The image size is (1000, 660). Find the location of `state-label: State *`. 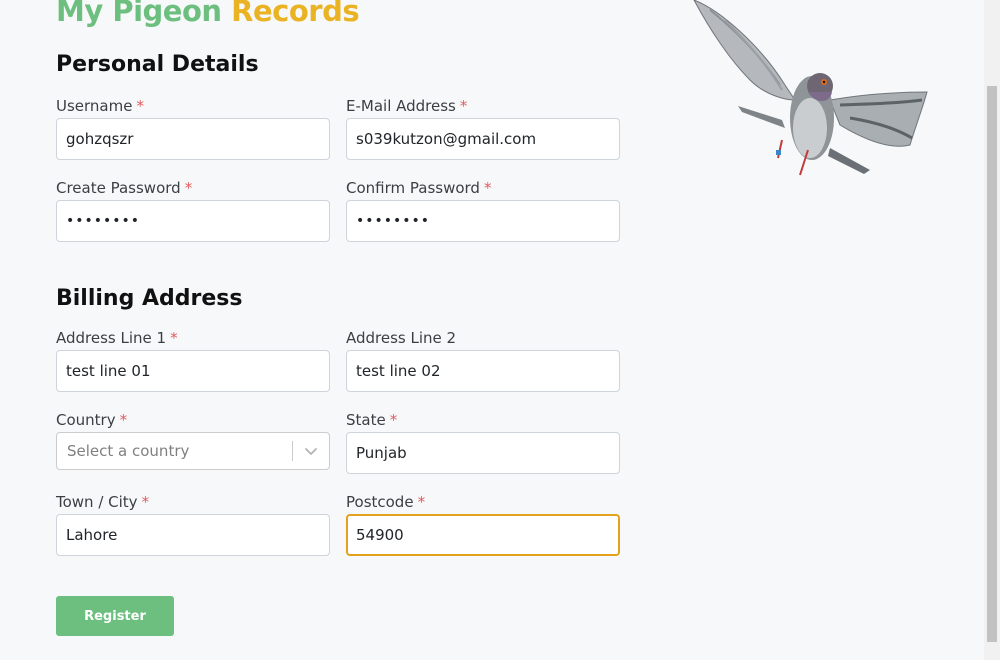

state-label: State * is located at coordinates (372, 420).